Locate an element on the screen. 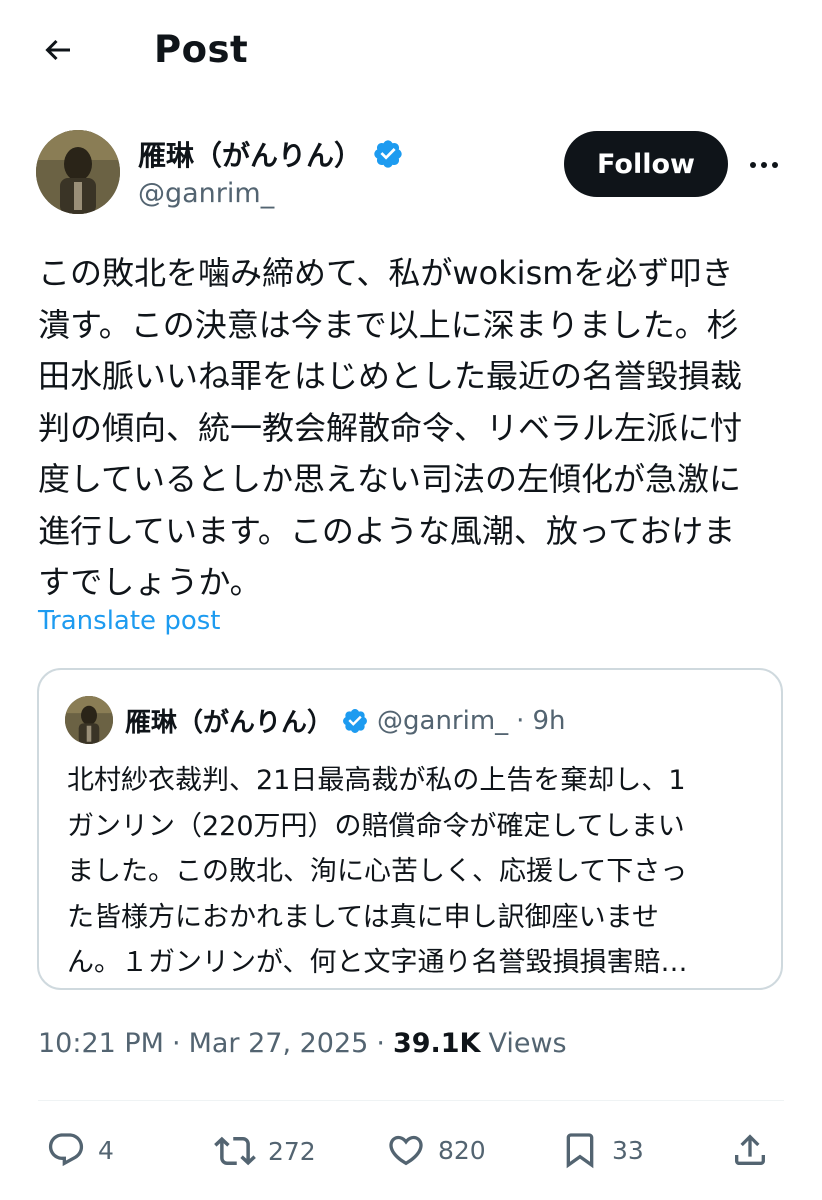 Image resolution: width=822 pixels, height=1200 pixels. post-text-line: この敗北を噛み締めて、私がwokismを必ず叩き is located at coordinates (386, 273).